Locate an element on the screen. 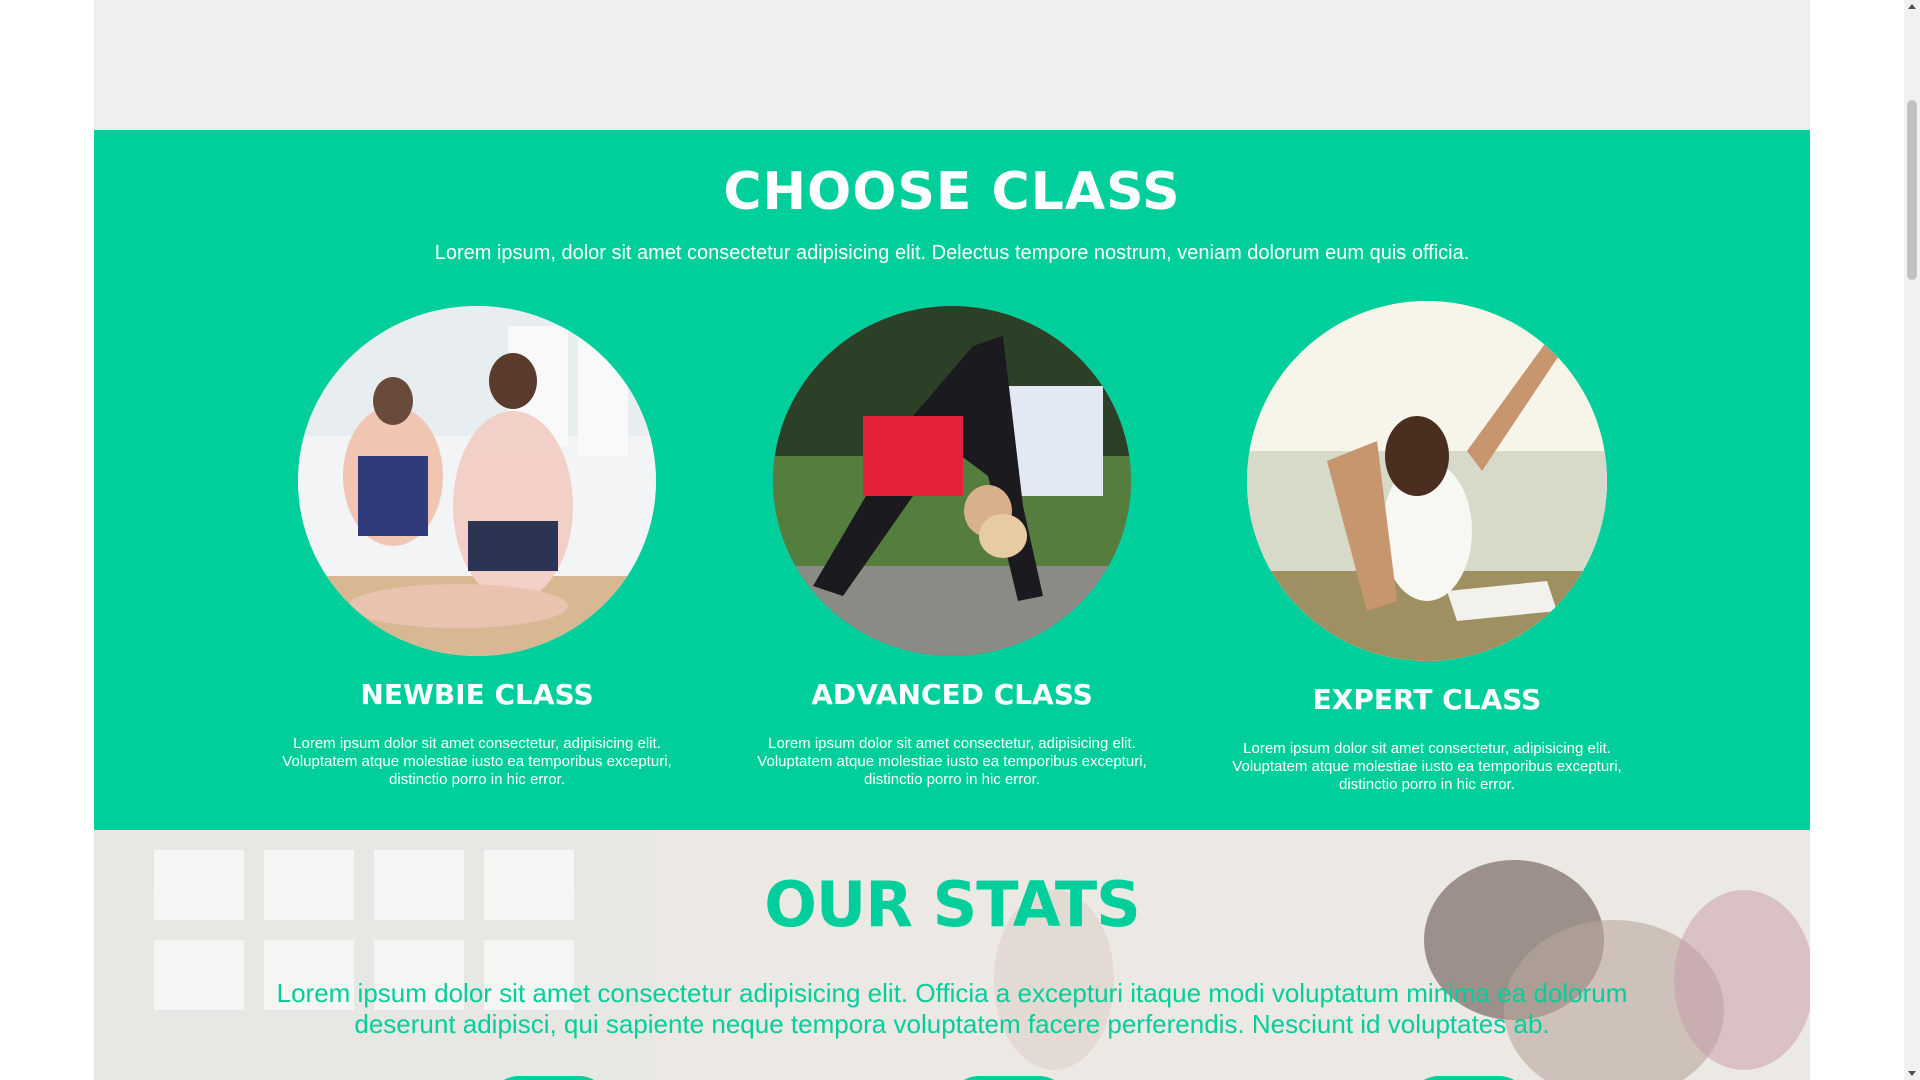 The width and height of the screenshot is (1920, 1080). scroll-up-icon is located at coordinates (1912, 6).